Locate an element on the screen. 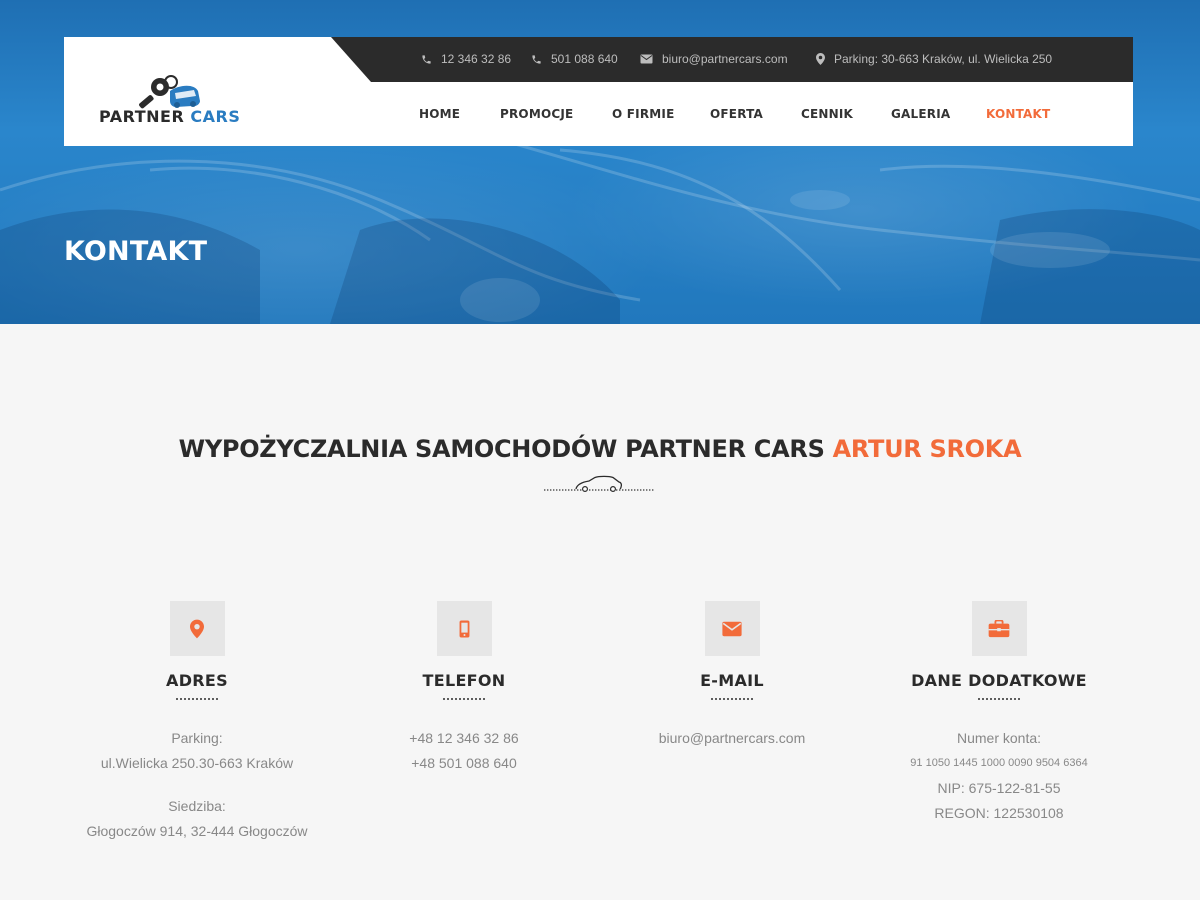  address-seat-value: Głogoczów 914, 32-444 Głogoczów is located at coordinates (197, 831).